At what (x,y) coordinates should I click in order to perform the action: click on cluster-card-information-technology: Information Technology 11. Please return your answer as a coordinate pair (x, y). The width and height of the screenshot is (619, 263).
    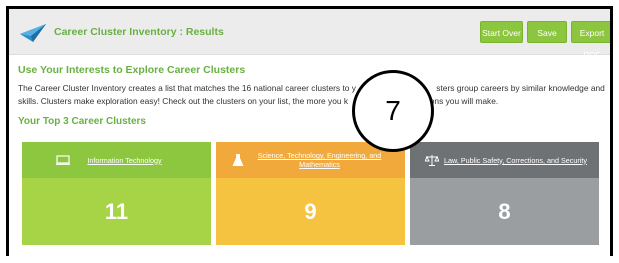
    Looking at the image, I should click on (116, 193).